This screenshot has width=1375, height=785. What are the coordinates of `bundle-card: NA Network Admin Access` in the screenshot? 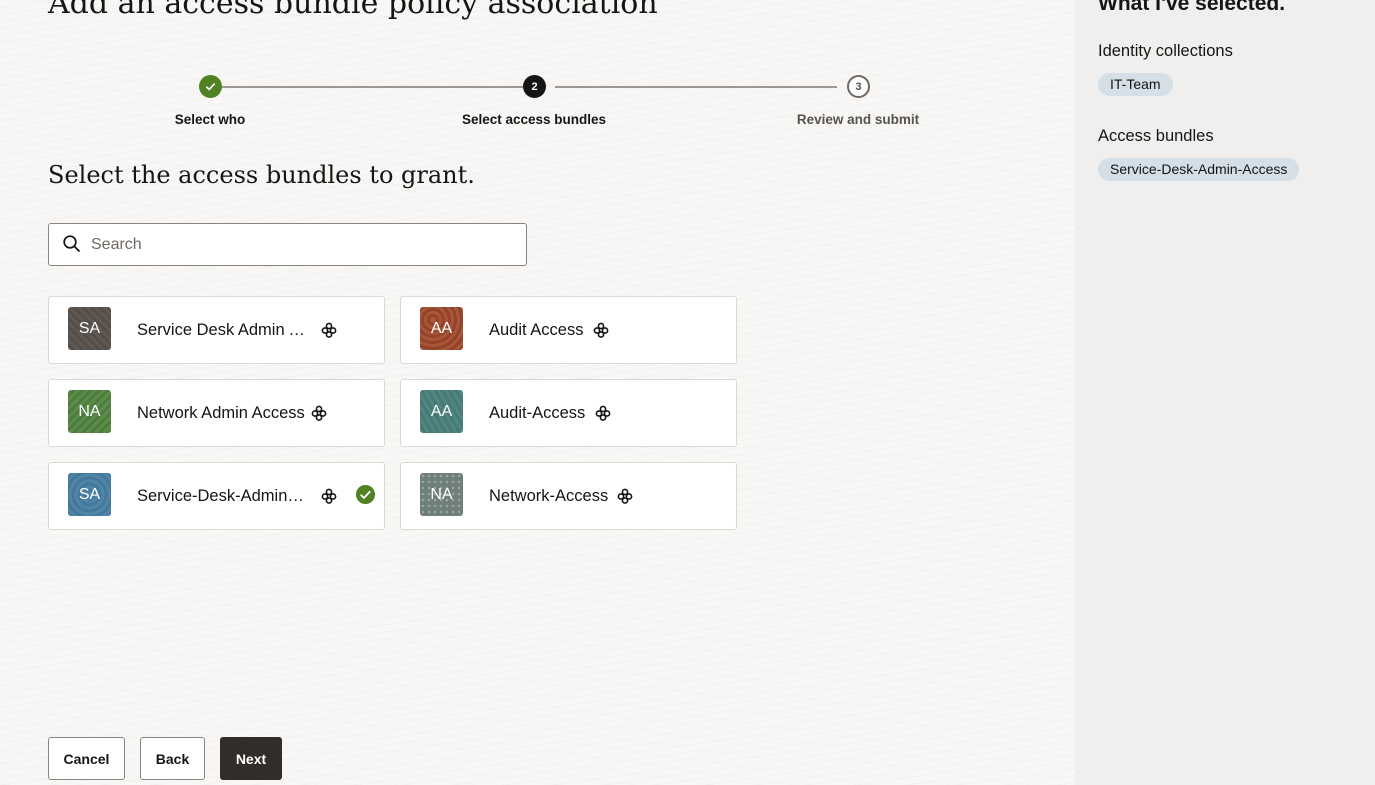 It's located at (216, 413).